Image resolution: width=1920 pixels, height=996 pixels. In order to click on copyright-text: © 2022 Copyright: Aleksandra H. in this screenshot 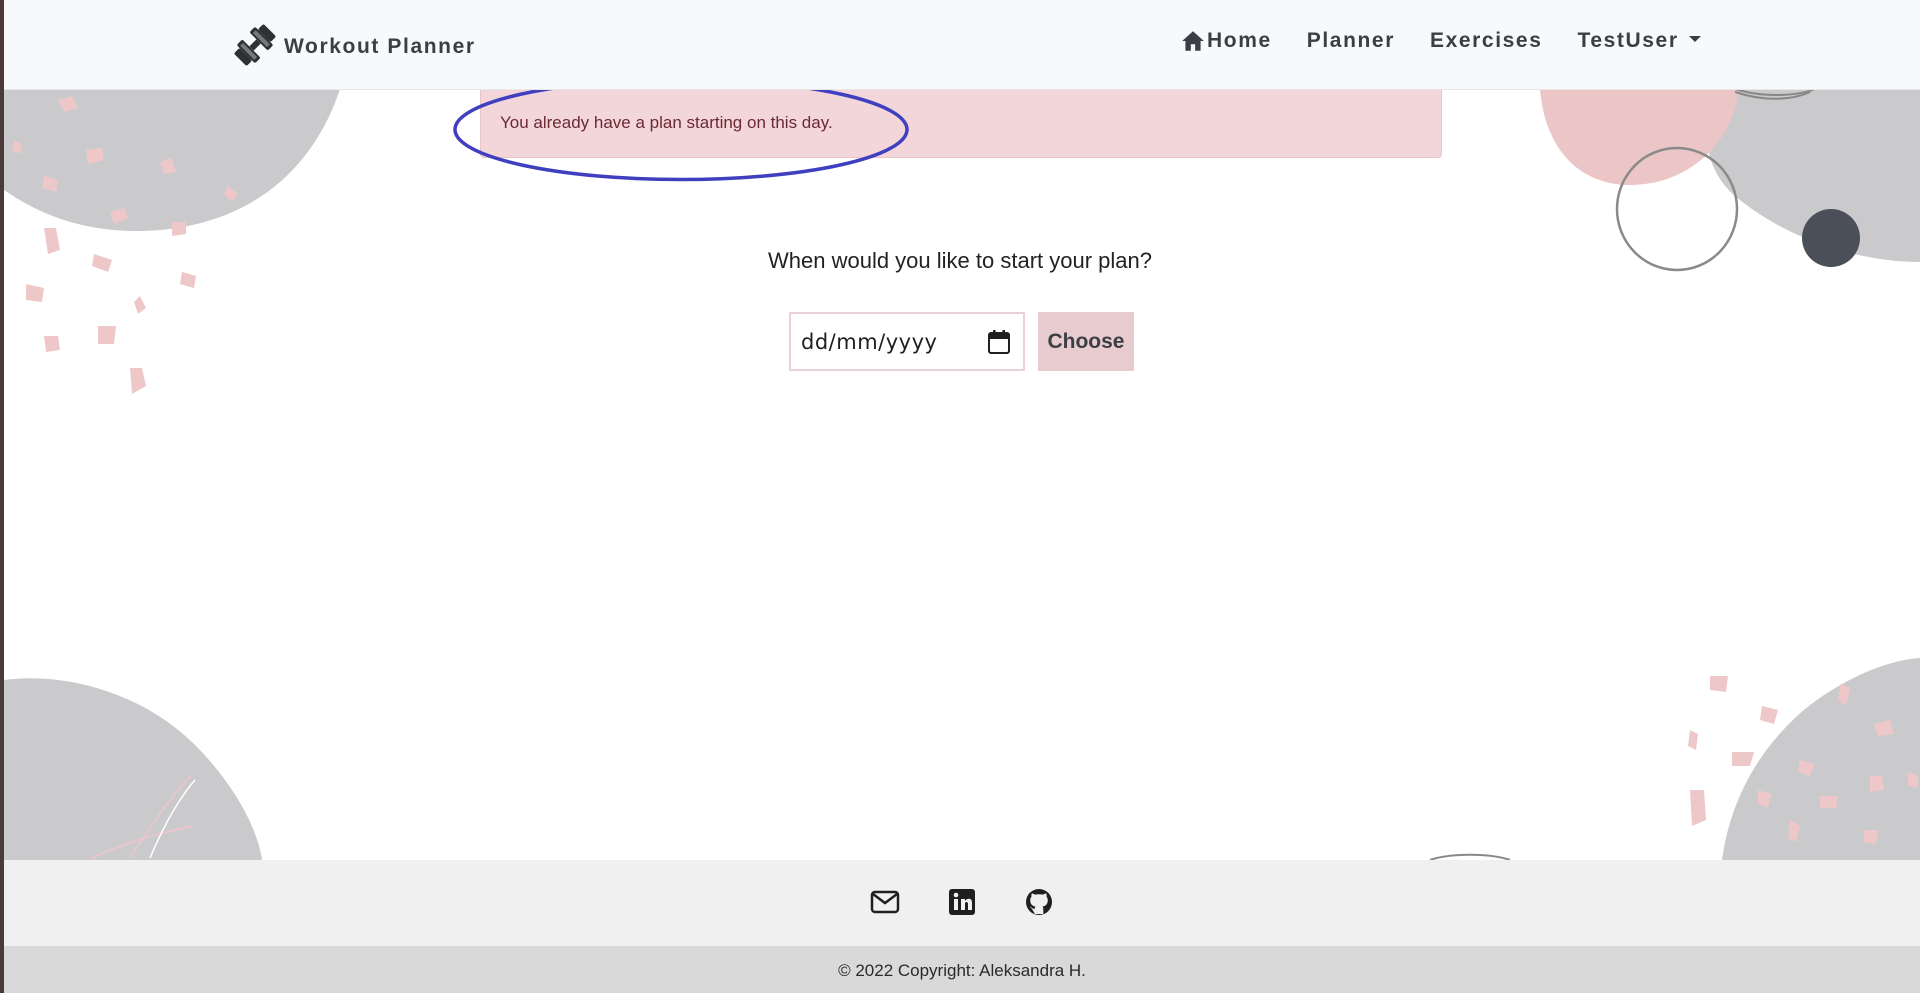, I will do `click(962, 969)`.